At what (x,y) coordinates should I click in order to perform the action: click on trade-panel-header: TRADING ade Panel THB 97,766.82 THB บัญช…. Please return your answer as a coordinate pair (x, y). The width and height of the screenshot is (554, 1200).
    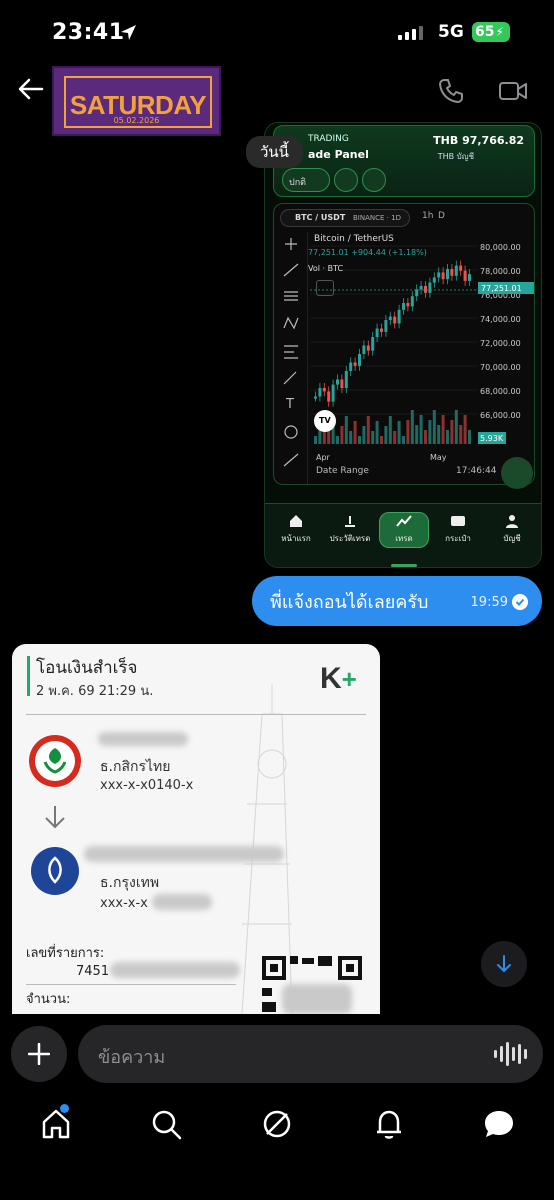
    Looking at the image, I should click on (404, 161).